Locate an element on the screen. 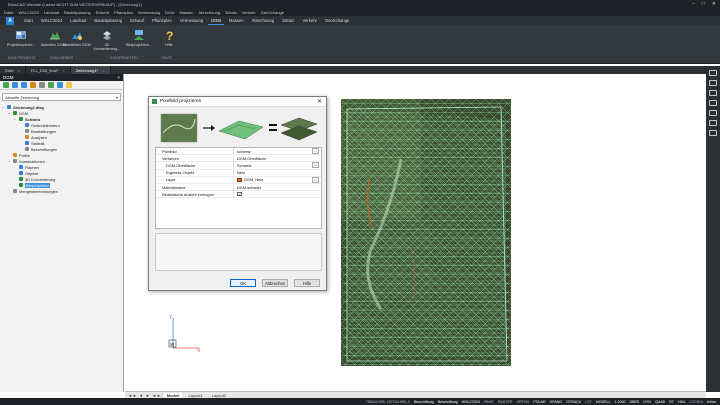  tab-dgm: DGM is located at coordinates (216, 21).